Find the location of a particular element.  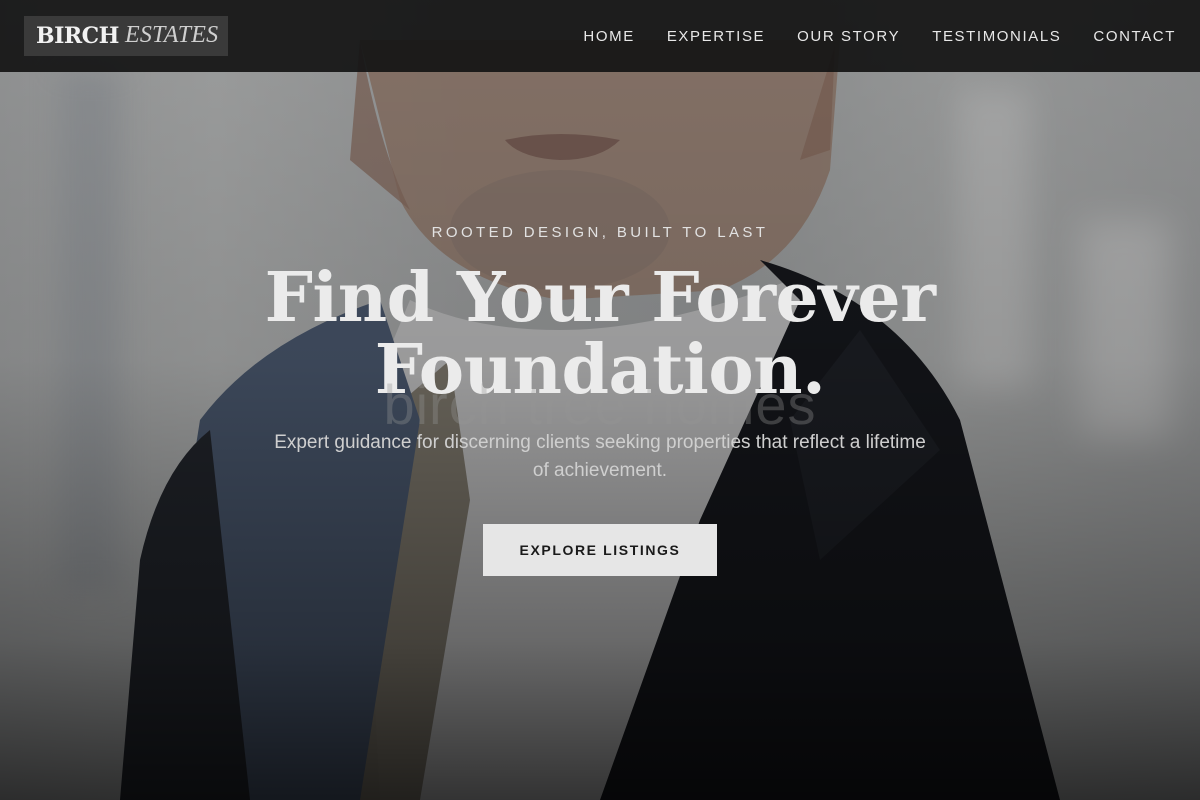

hero-headline-line-1: Find Your Forever is located at coordinates (600, 298).